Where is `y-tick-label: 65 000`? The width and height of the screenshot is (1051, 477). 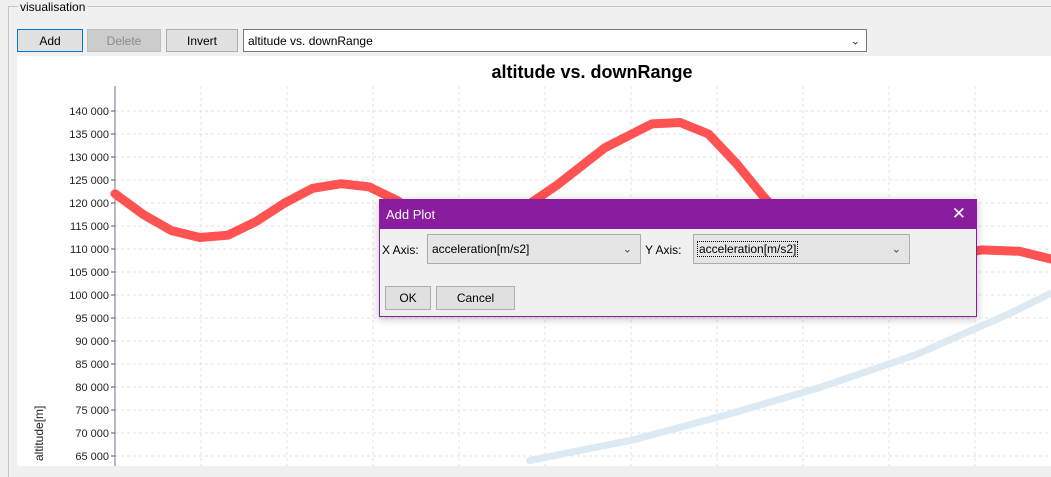
y-tick-label: 65 000 is located at coordinates (92, 457).